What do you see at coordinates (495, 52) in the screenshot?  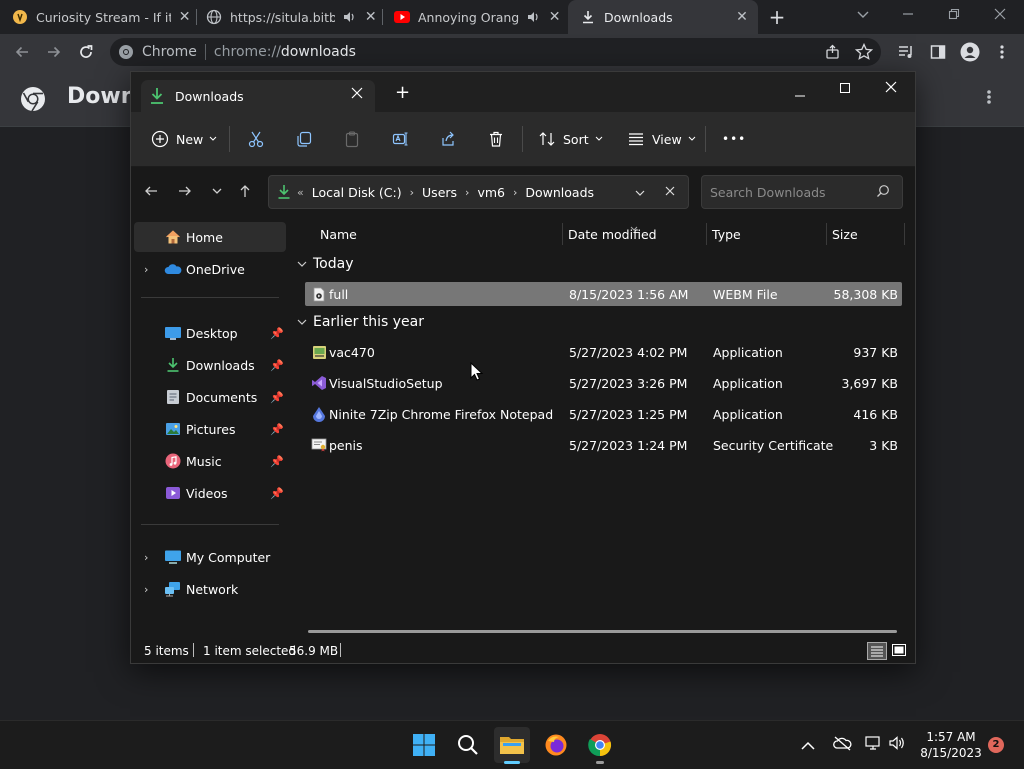 I see `address-bar: Chrome chrome:// downloads` at bounding box center [495, 52].